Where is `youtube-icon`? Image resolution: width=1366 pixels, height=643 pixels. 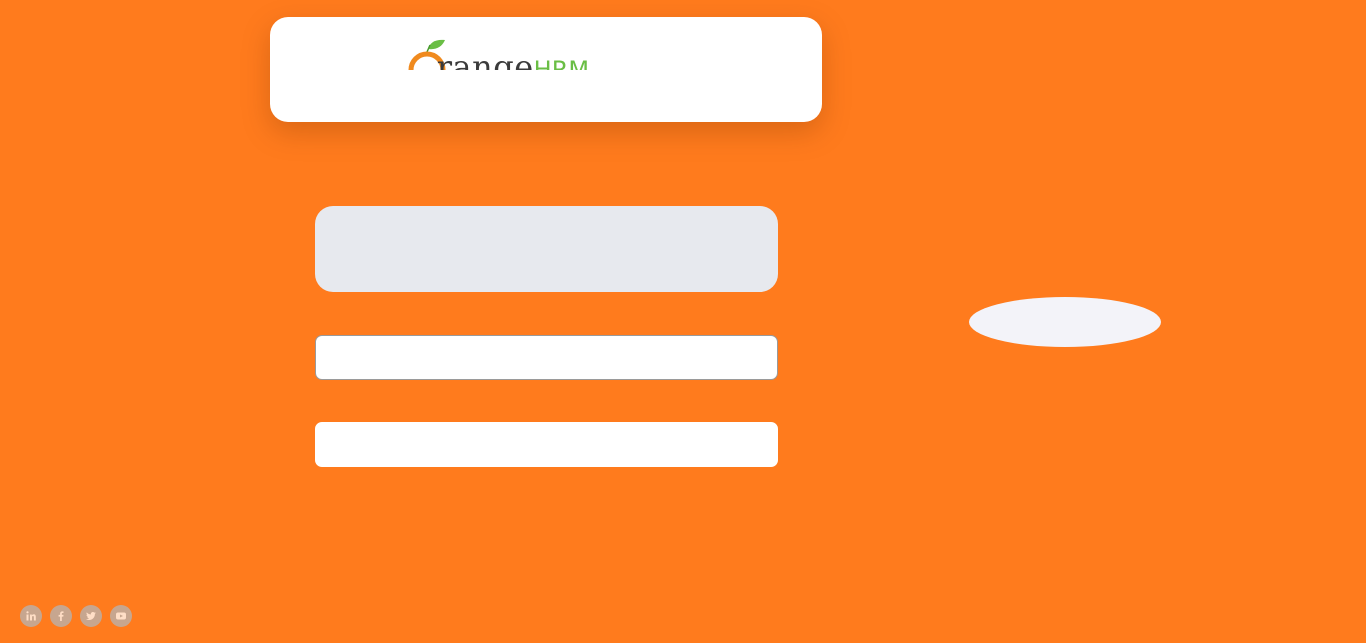
youtube-icon is located at coordinates (121, 616).